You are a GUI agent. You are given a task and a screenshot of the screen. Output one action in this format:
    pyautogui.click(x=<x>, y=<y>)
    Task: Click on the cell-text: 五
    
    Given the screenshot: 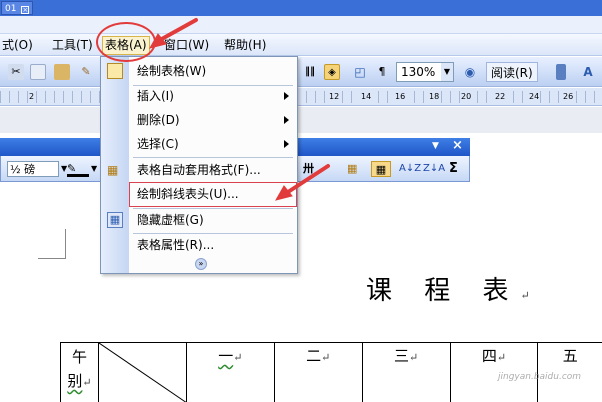 What is the action you would take?
    pyautogui.click(x=570, y=356)
    